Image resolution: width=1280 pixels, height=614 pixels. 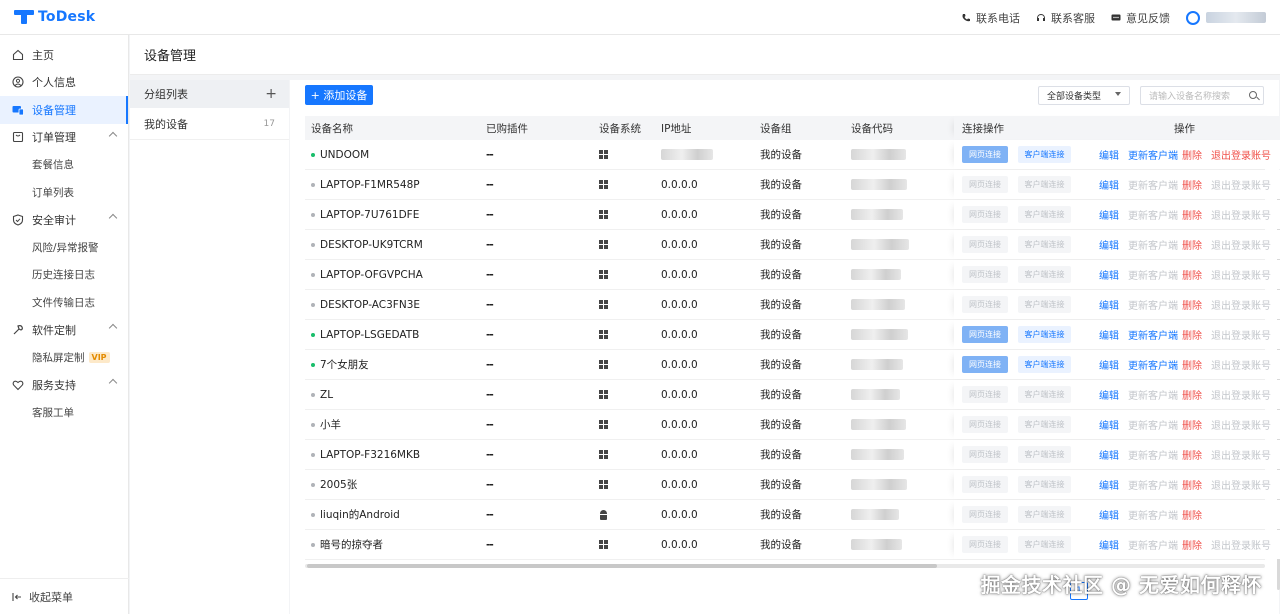 I want to click on sidebar-item-connection-logs: 历史连接日志, so click(x=64, y=275).